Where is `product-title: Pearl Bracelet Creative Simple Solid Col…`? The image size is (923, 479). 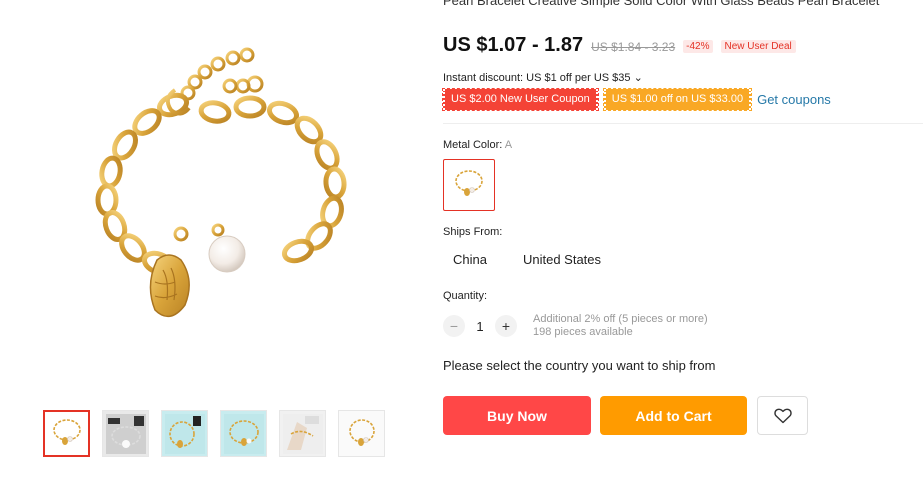 product-title: Pearl Bracelet Creative Simple Solid Col… is located at coordinates (661, 4).